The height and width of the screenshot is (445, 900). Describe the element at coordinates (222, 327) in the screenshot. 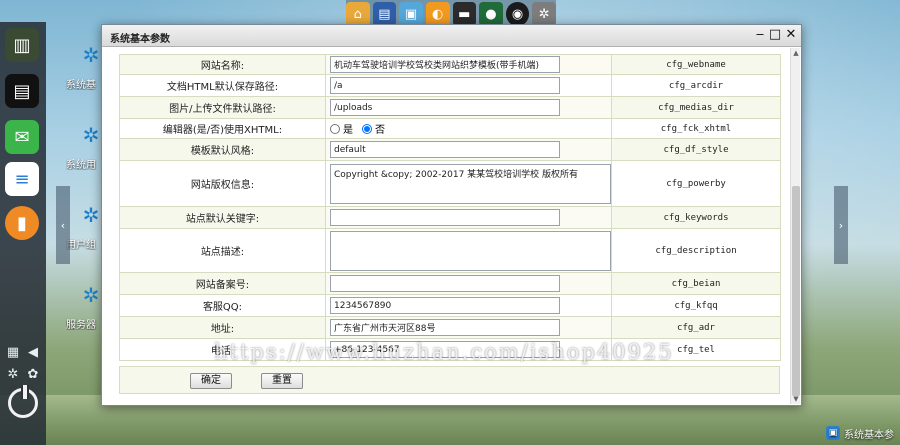

I see `row-label: 地址:` at that location.